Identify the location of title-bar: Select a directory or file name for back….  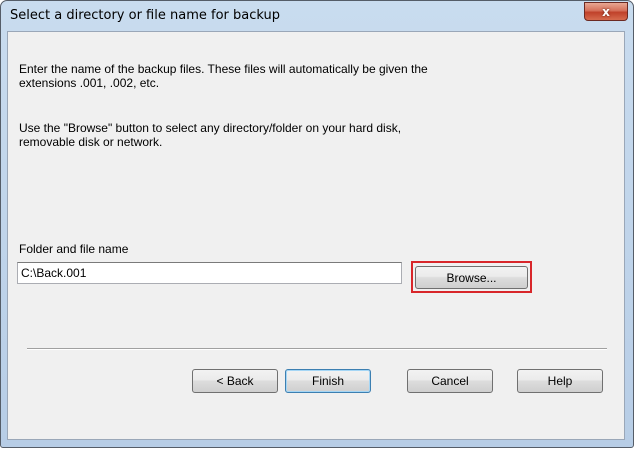
(317, 16).